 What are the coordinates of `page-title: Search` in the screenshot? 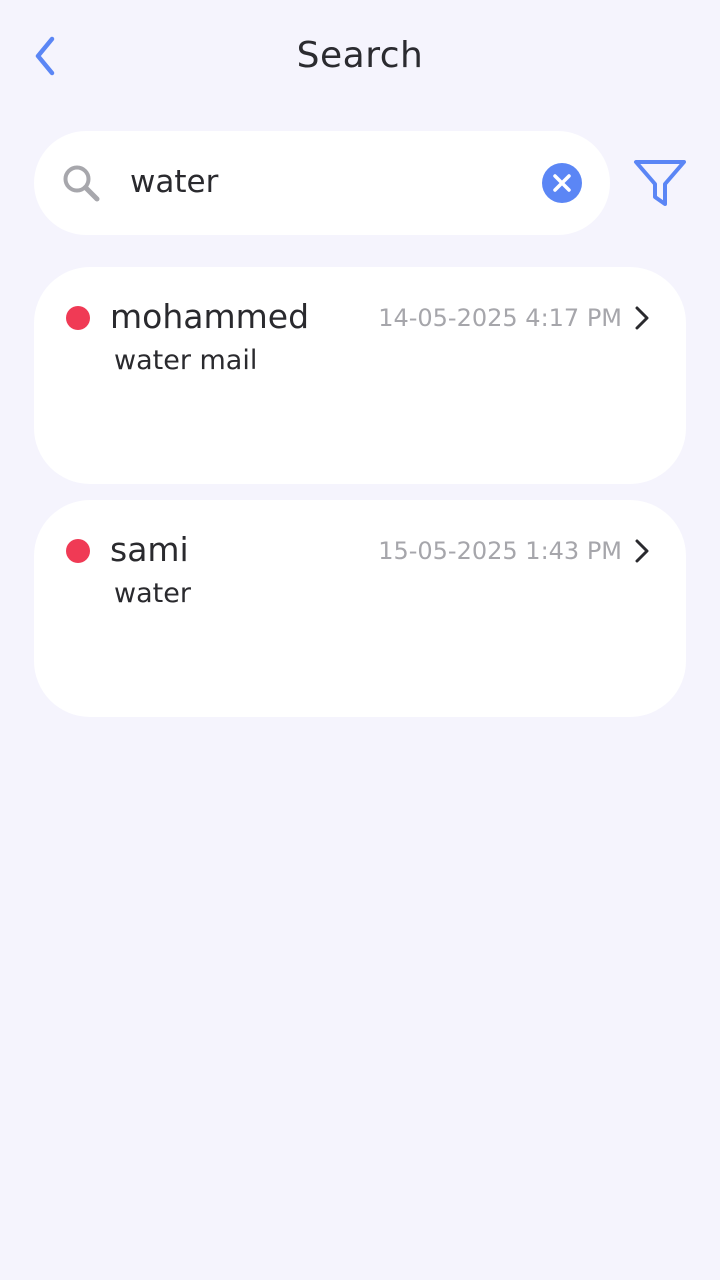 It's located at (360, 55).